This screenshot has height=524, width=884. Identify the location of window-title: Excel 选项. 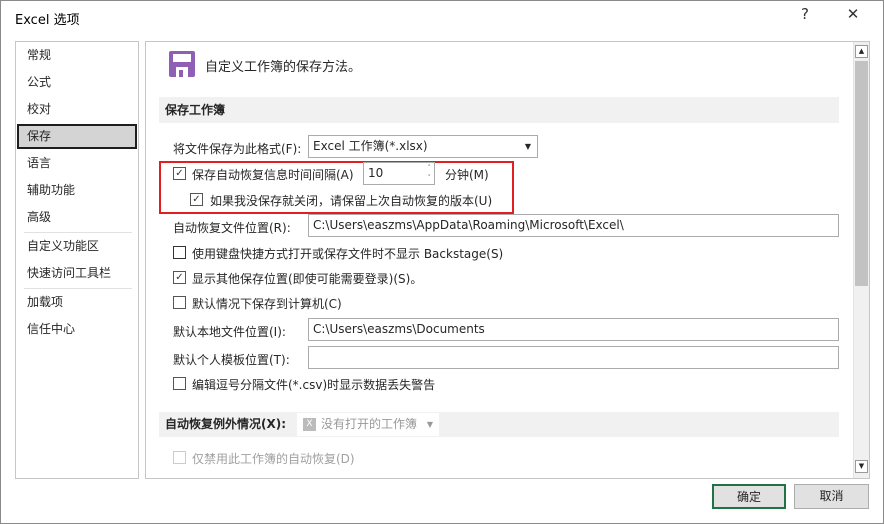
(47, 20).